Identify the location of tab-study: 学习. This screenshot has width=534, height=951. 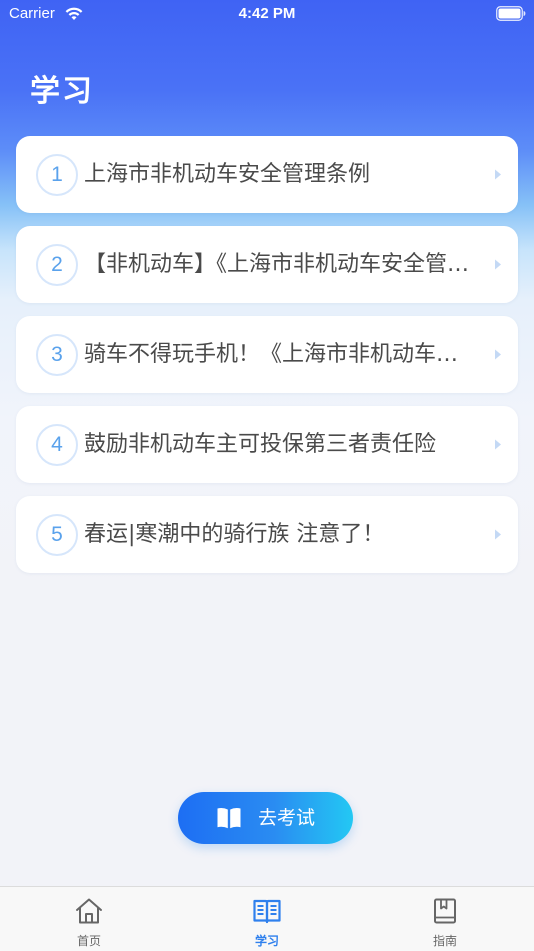
(267, 919).